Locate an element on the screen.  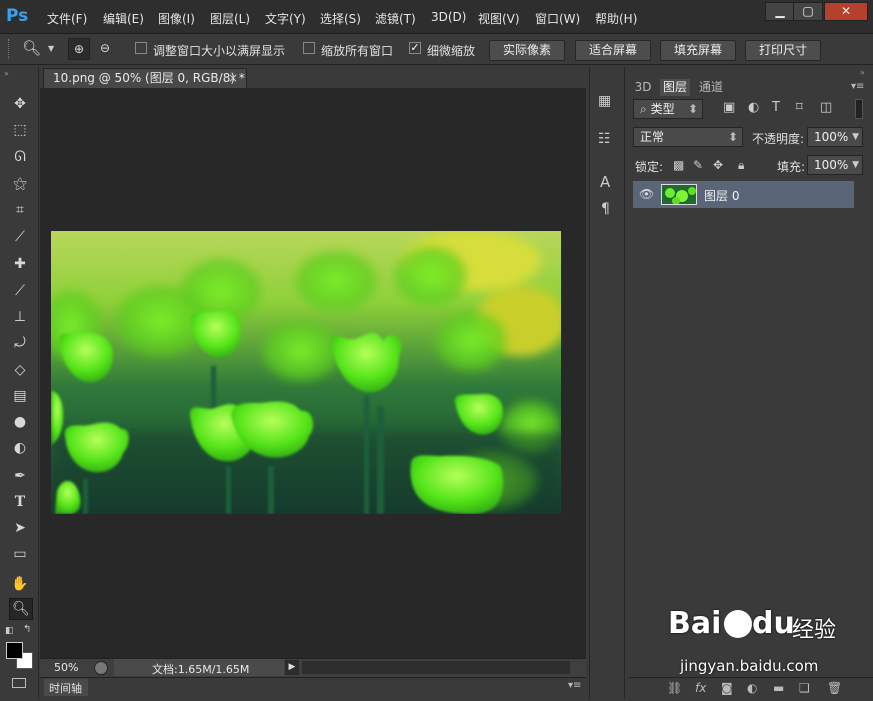
maximize-button: ▢ is located at coordinates (808, 11).